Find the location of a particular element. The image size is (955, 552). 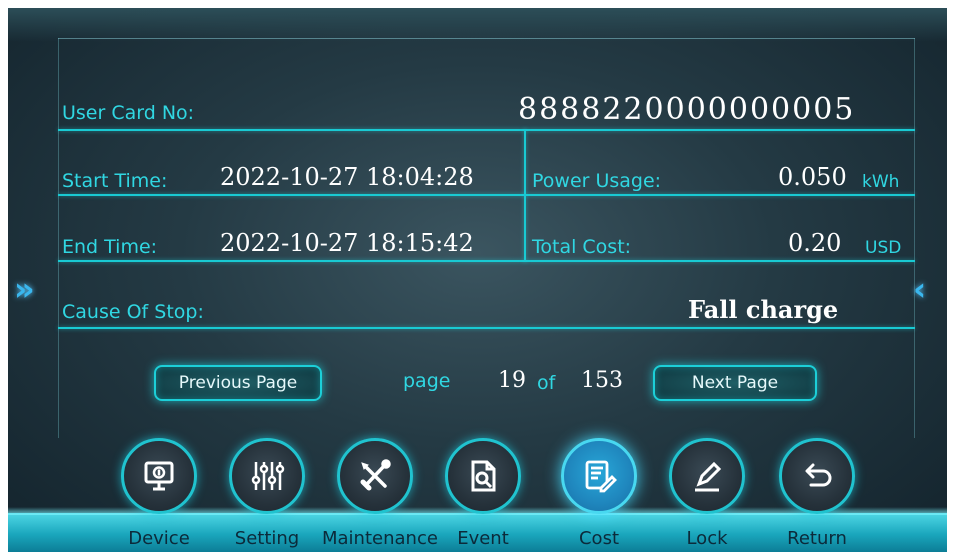

left-arrow-icon: » is located at coordinates (24, 289).